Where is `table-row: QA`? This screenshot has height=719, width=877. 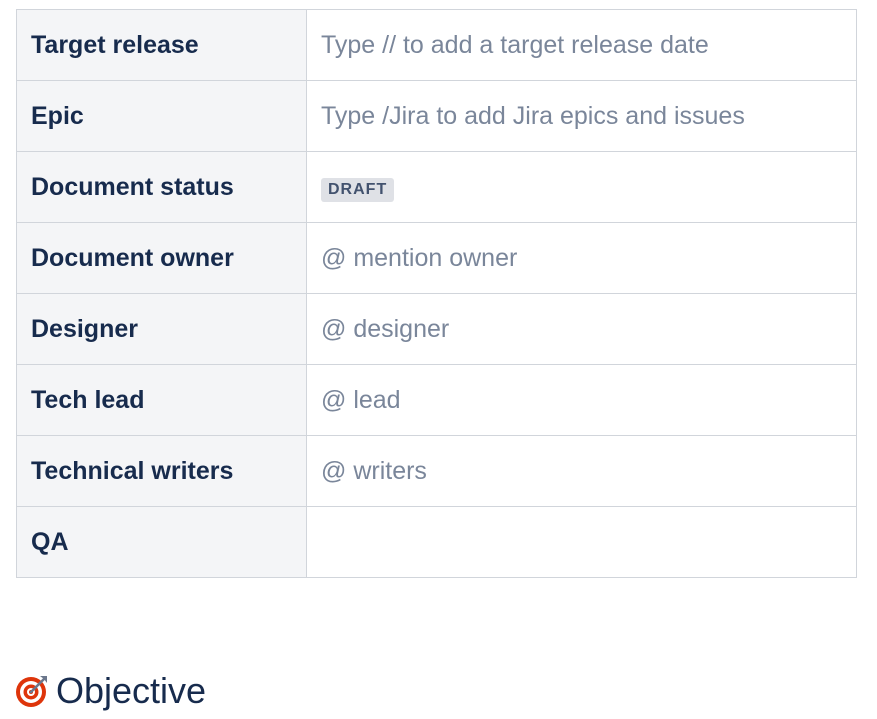 table-row: QA is located at coordinates (436, 542).